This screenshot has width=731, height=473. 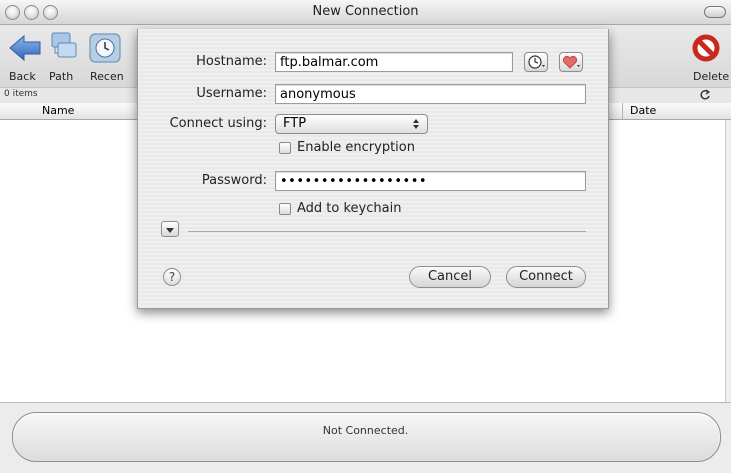 What do you see at coordinates (356, 147) in the screenshot?
I see `enable-encryption-label: Enable encryption` at bounding box center [356, 147].